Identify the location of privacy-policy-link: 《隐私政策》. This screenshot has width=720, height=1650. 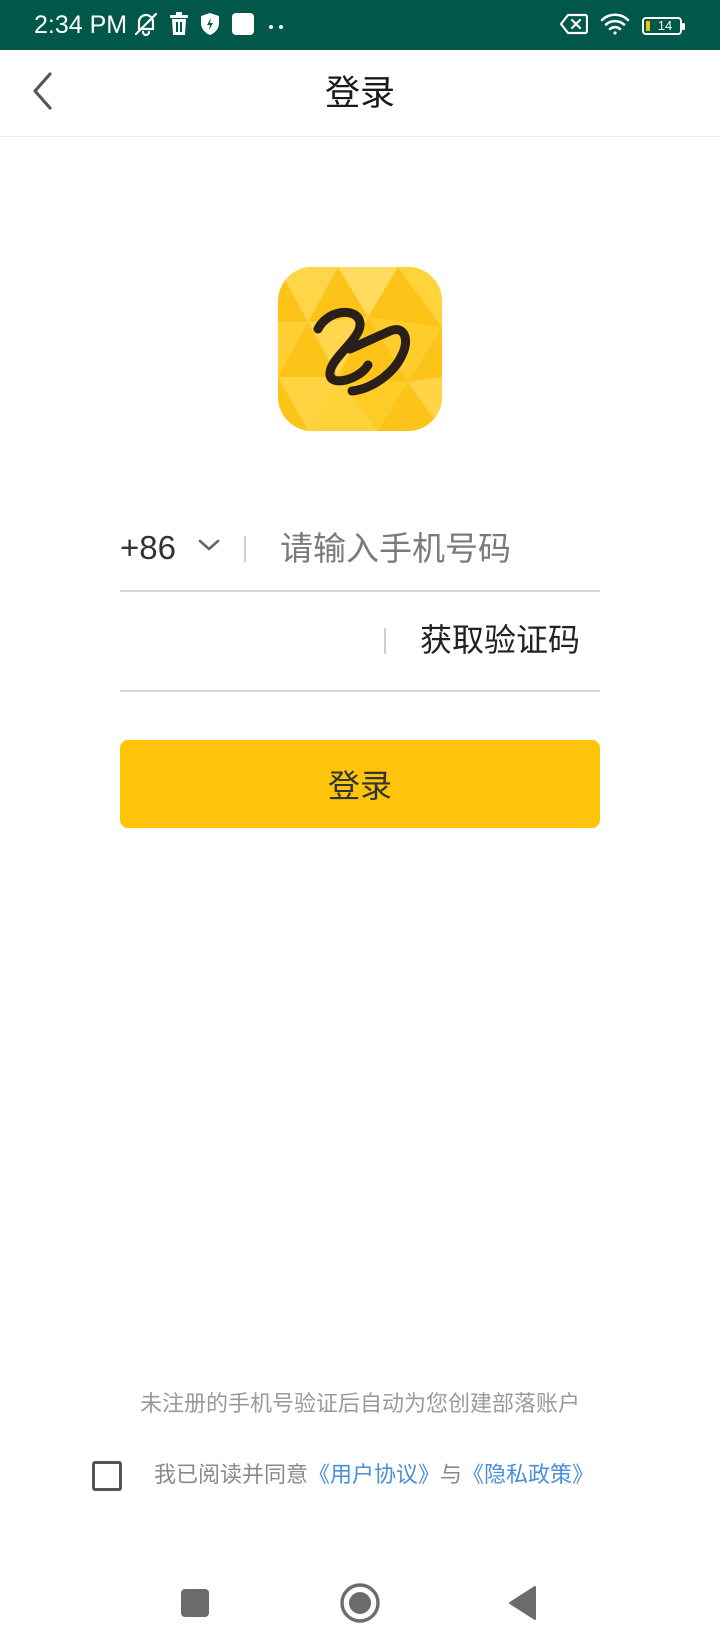
(528, 1475).